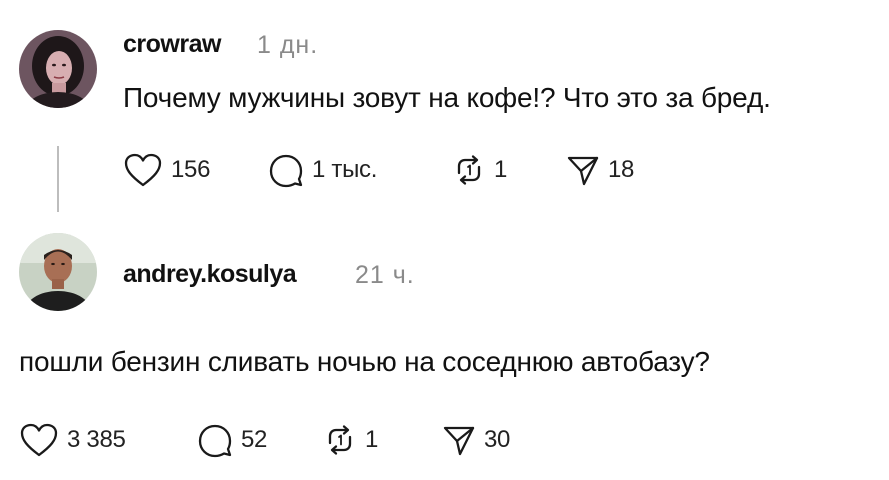 The image size is (889, 480). Describe the element at coordinates (621, 169) in the screenshot. I see `share-count: 18` at that location.